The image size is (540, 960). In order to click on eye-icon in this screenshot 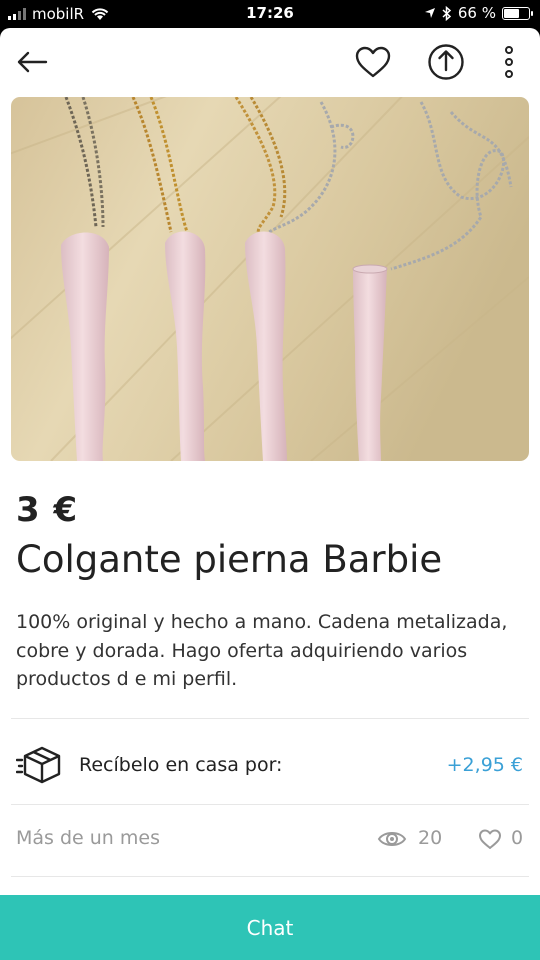, I will do `click(392, 839)`.